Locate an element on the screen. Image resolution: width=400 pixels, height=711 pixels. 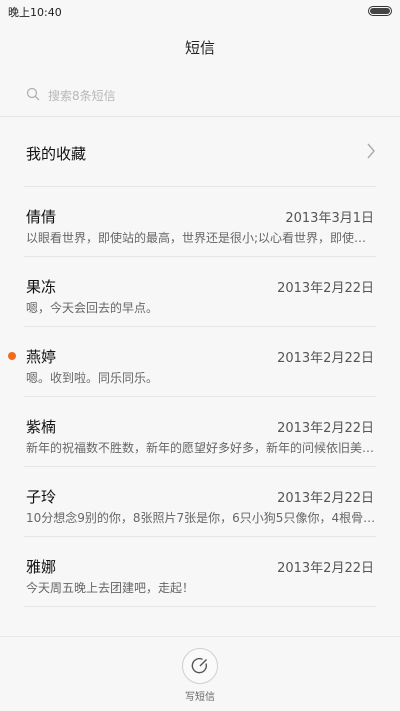
message-preview: 新年的祝福数不胜数，新年的愿望好多好多，新年的问候依旧美好。 is located at coordinates (201, 448).